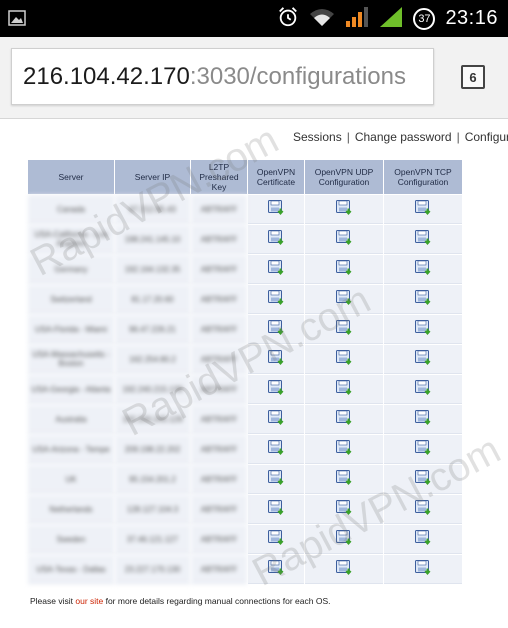 This screenshot has height=628, width=508. What do you see at coordinates (245, 449) in the screenshot?
I see `table-row: USA-Arizona - Tempe 209.198.22.202 ABTRAFF` at bounding box center [245, 449].